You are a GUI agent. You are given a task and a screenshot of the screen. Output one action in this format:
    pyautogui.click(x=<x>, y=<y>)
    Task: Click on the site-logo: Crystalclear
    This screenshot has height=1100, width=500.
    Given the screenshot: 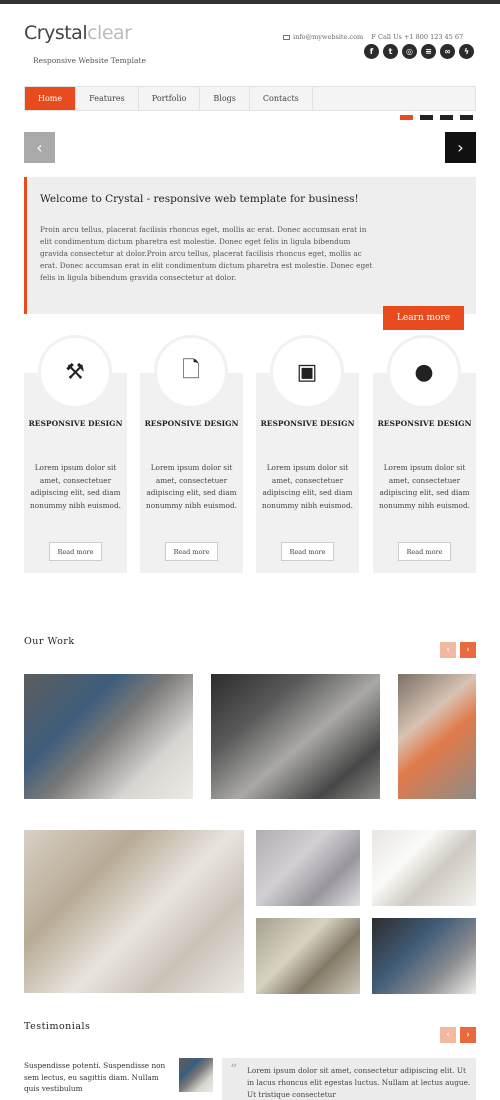 What is the action you would take?
    pyautogui.click(x=78, y=33)
    